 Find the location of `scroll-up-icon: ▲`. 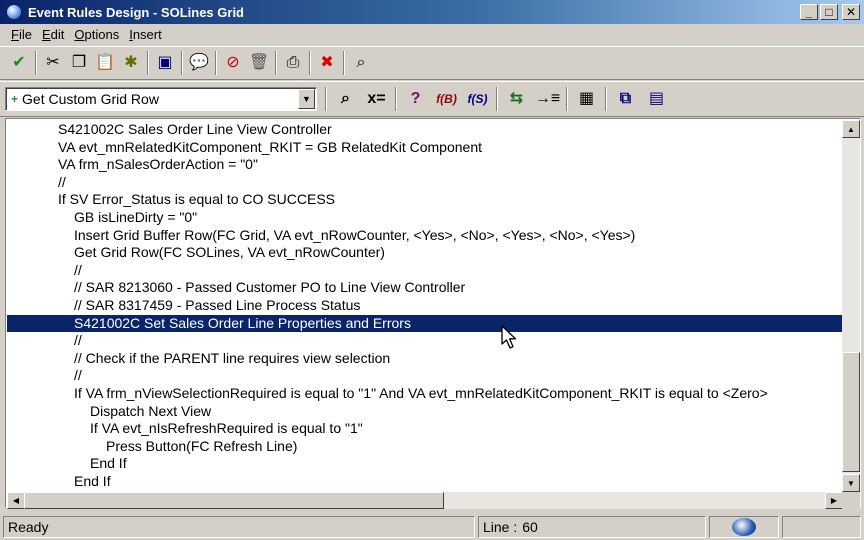

scroll-up-icon: ▲ is located at coordinates (851, 129).